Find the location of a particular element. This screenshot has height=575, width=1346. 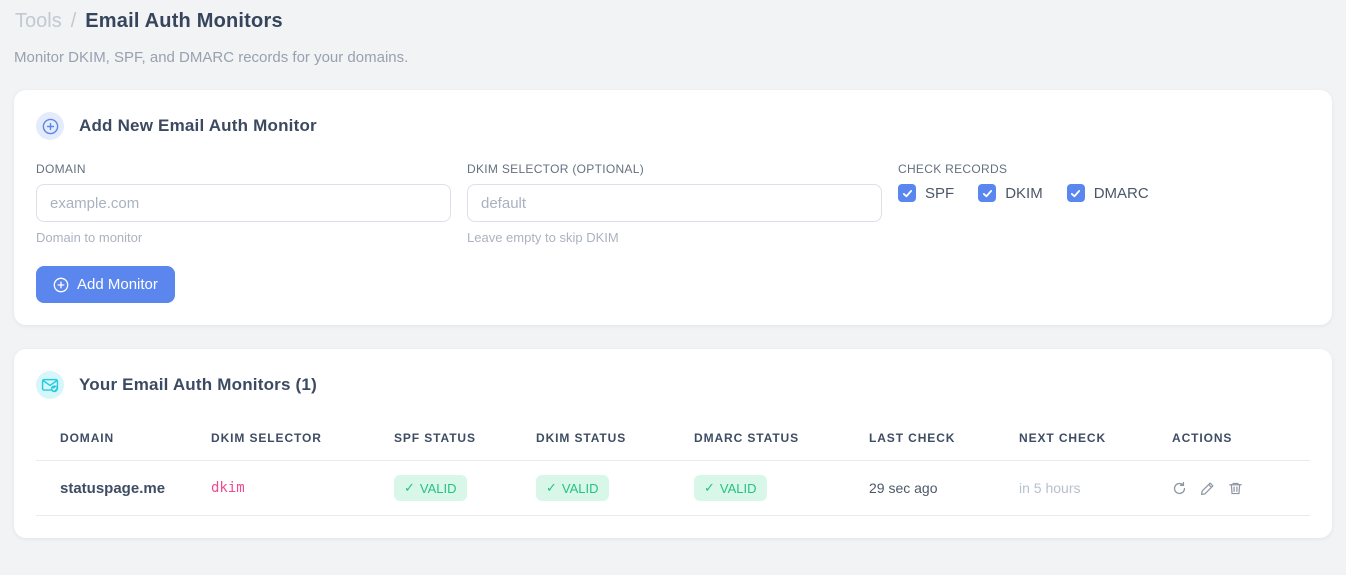

dkim-selector-input is located at coordinates (674, 203).